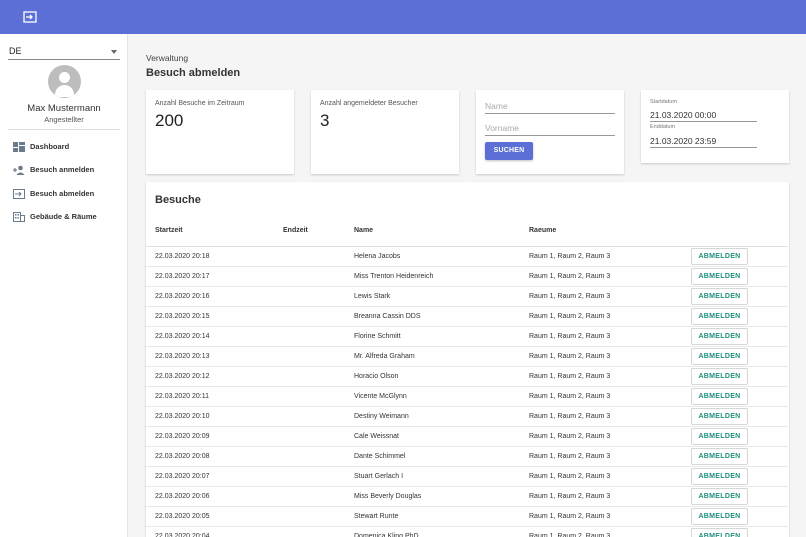 The width and height of the screenshot is (806, 537). What do you see at coordinates (369, 103) in the screenshot?
I see `stat-label: Anzahl angemeldeter Besucher` at bounding box center [369, 103].